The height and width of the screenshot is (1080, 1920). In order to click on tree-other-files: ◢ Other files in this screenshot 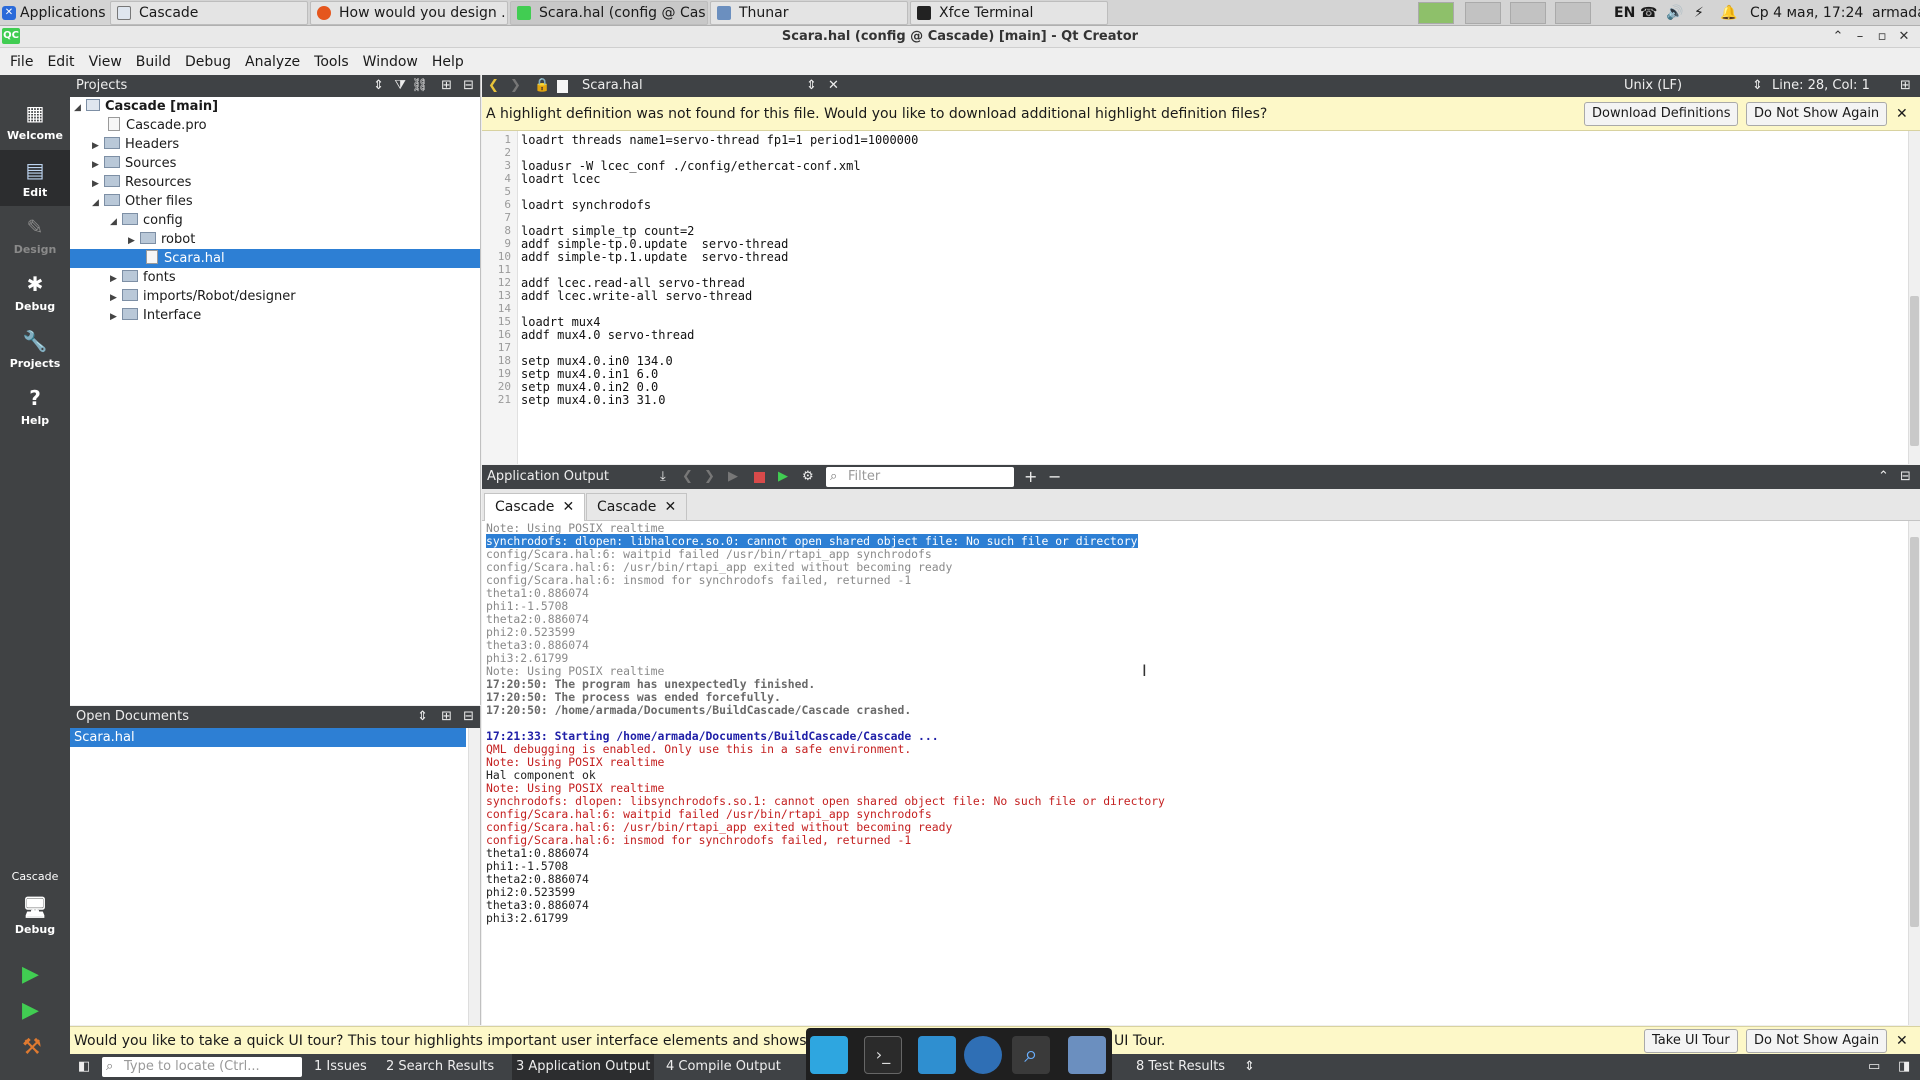, I will do `click(142, 201)`.